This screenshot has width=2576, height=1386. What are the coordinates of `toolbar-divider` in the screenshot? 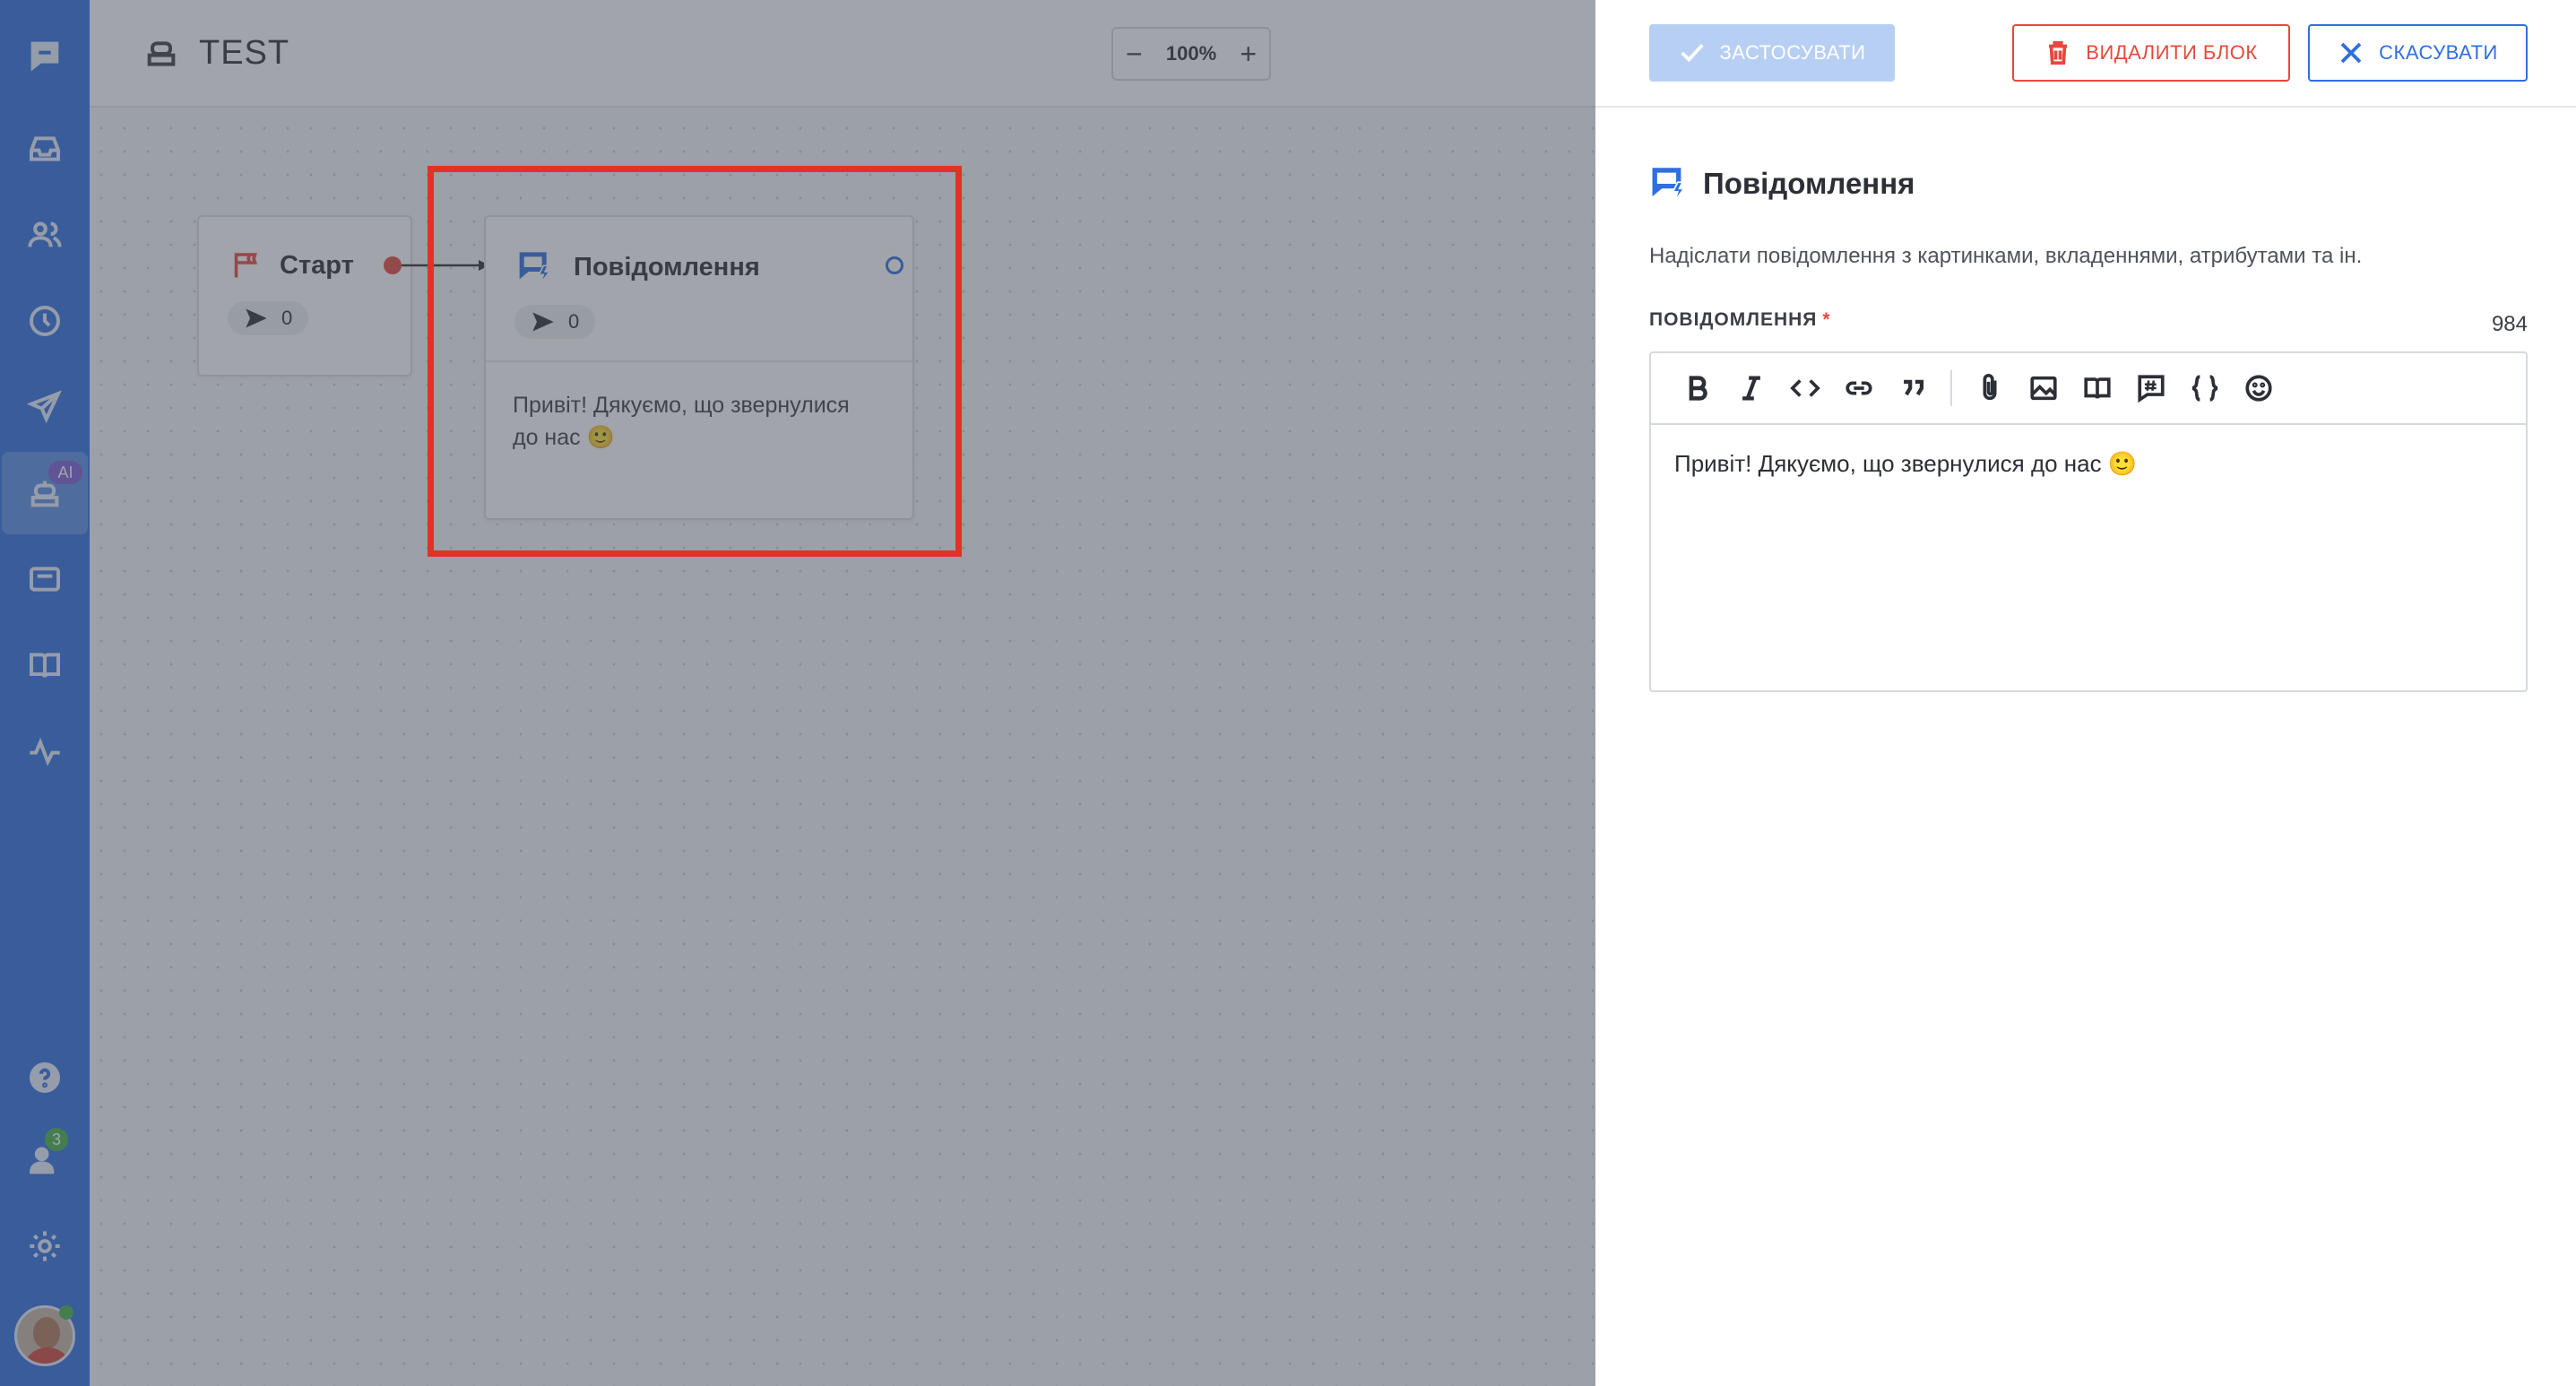 It's located at (1951, 388).